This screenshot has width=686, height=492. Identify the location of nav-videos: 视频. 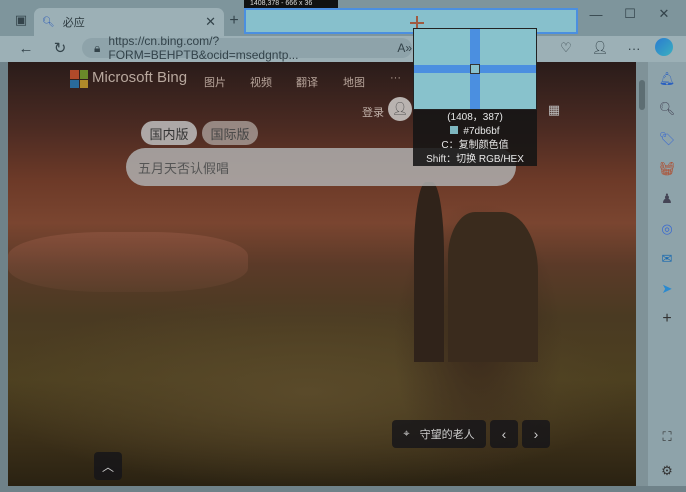
(261, 82).